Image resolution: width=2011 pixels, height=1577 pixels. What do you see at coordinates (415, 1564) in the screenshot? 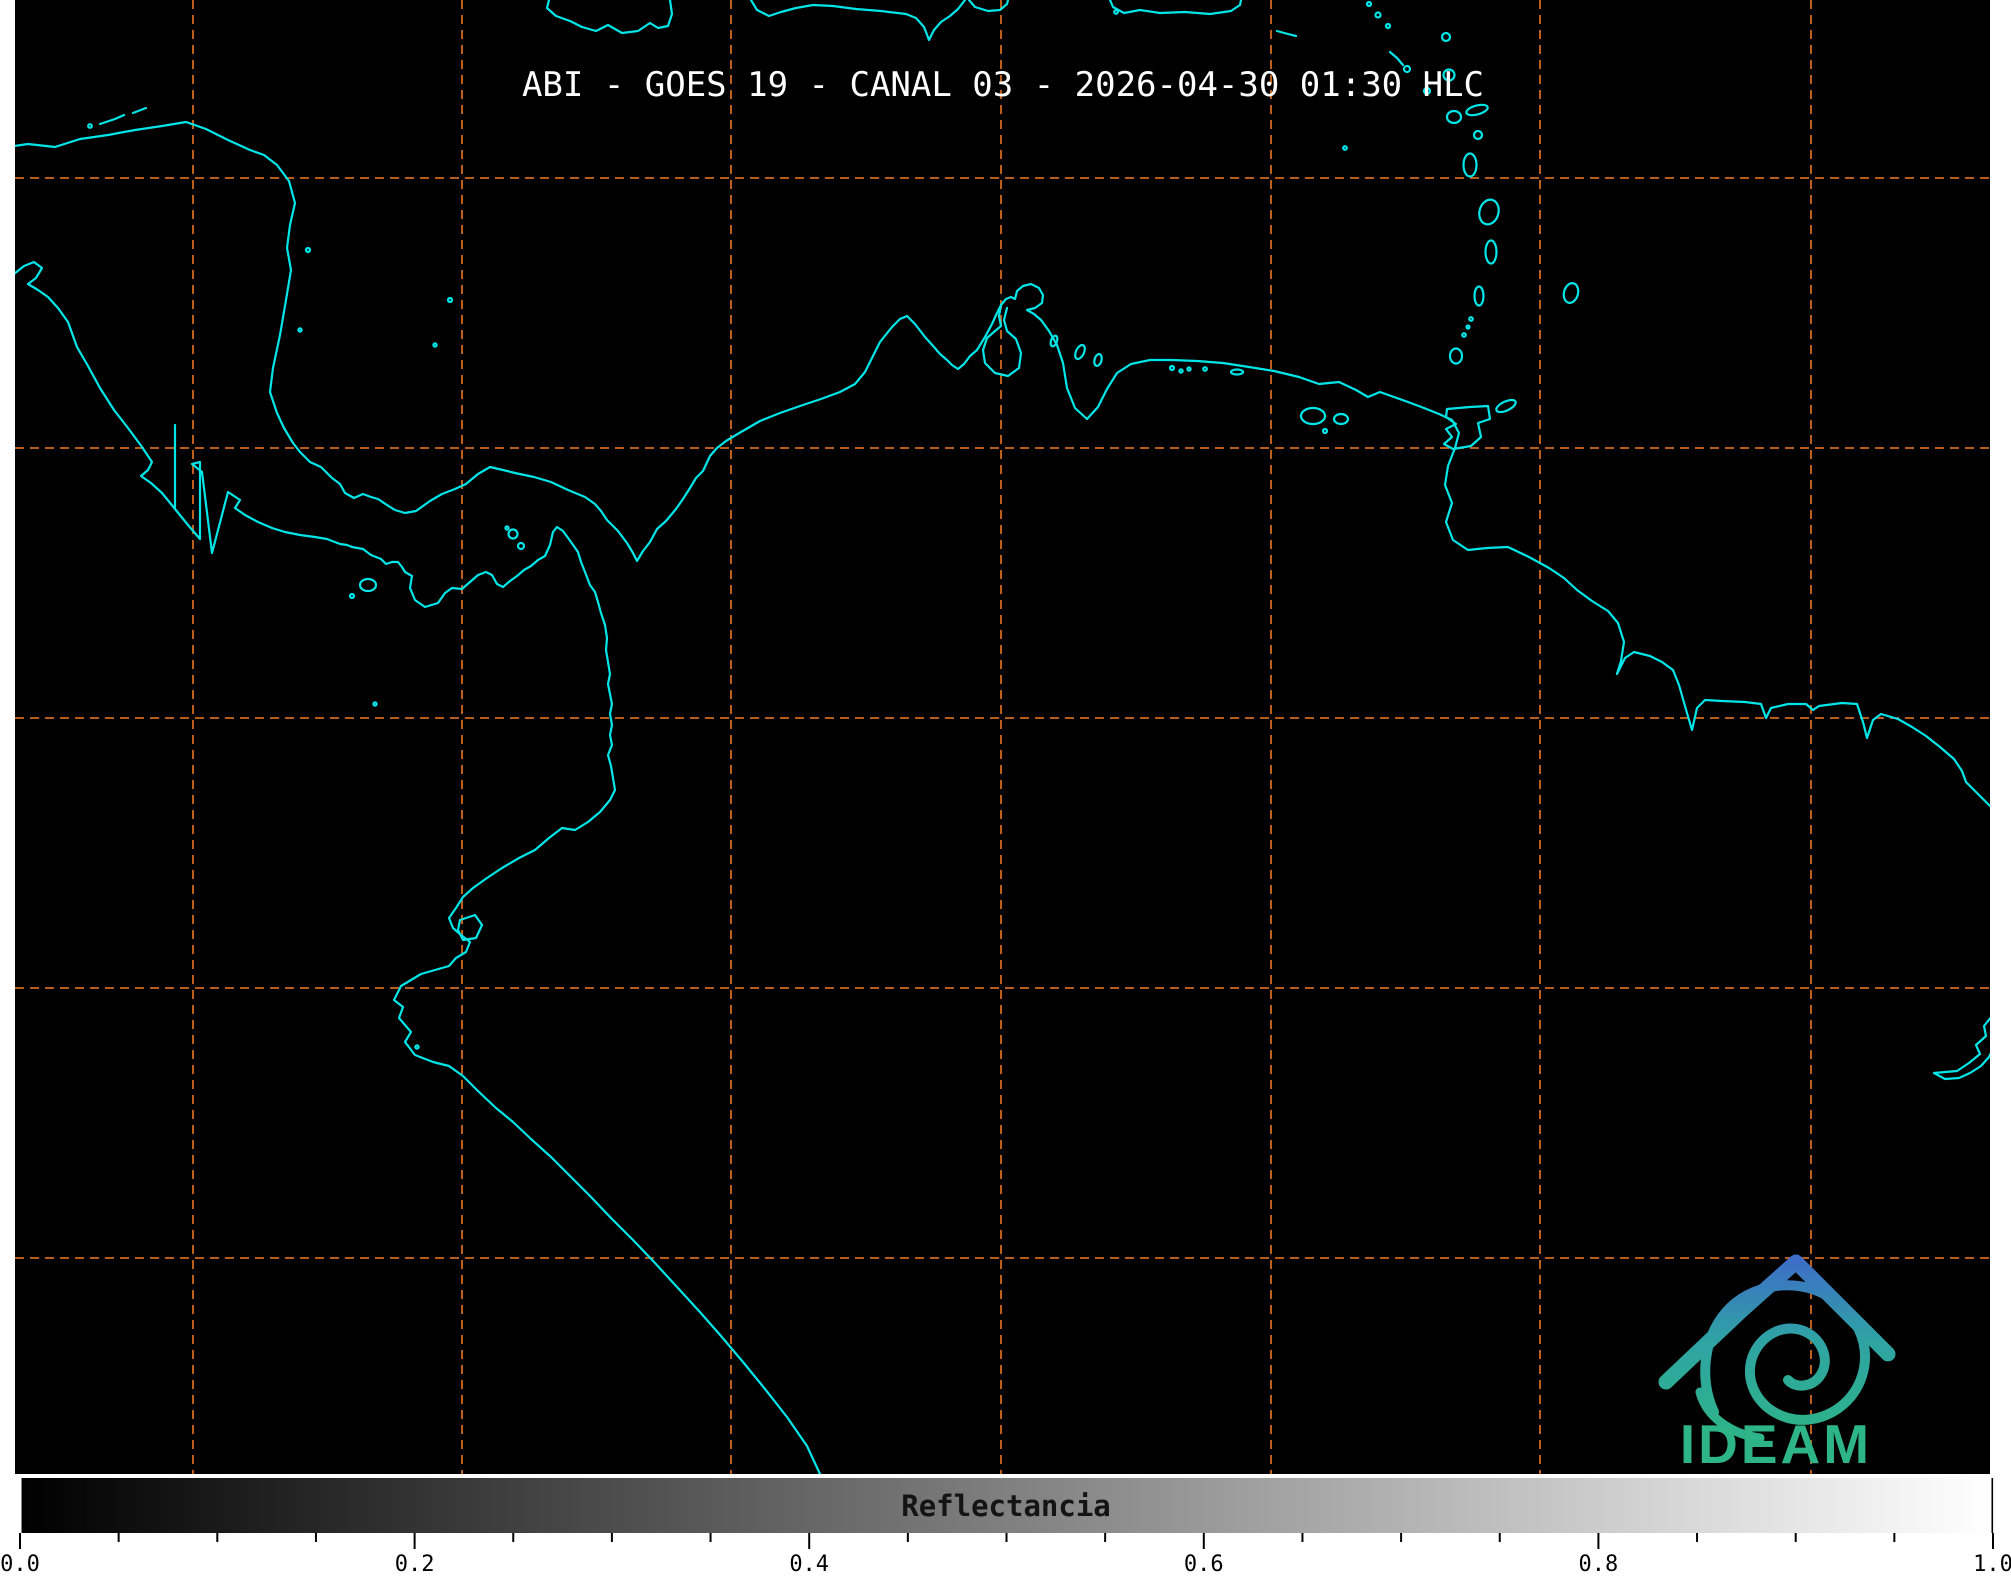
I see `colorbar-tick-label: 0.2` at bounding box center [415, 1564].